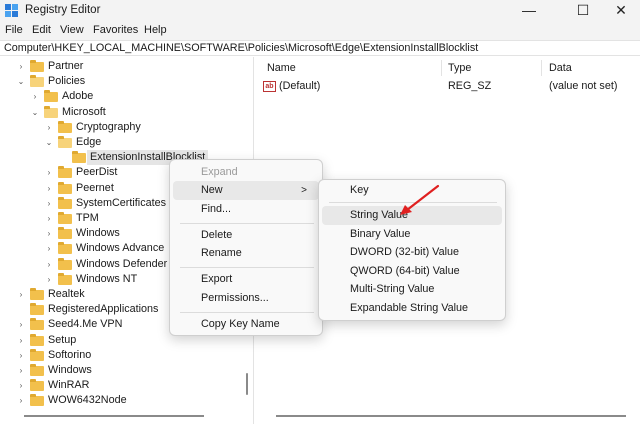 This screenshot has height=424, width=640. What do you see at coordinates (14, 30) in the screenshot?
I see `menu-file: File` at bounding box center [14, 30].